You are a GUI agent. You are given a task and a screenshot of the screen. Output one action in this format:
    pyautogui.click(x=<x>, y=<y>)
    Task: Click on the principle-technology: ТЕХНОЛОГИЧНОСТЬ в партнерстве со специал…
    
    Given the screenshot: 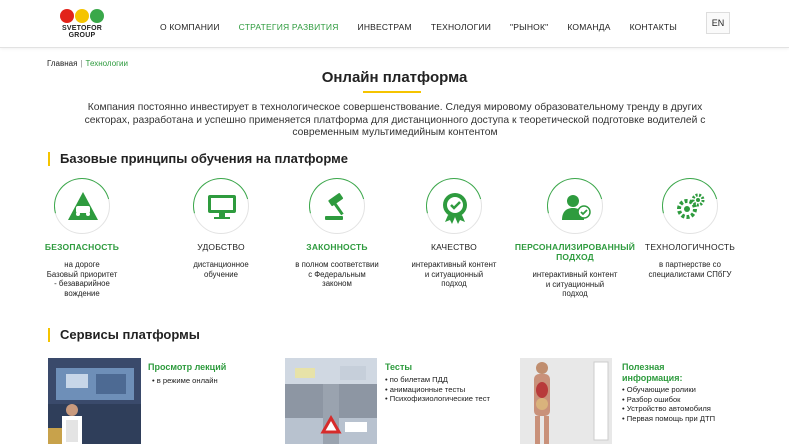 What is the action you would take?
    pyautogui.click(x=690, y=228)
    